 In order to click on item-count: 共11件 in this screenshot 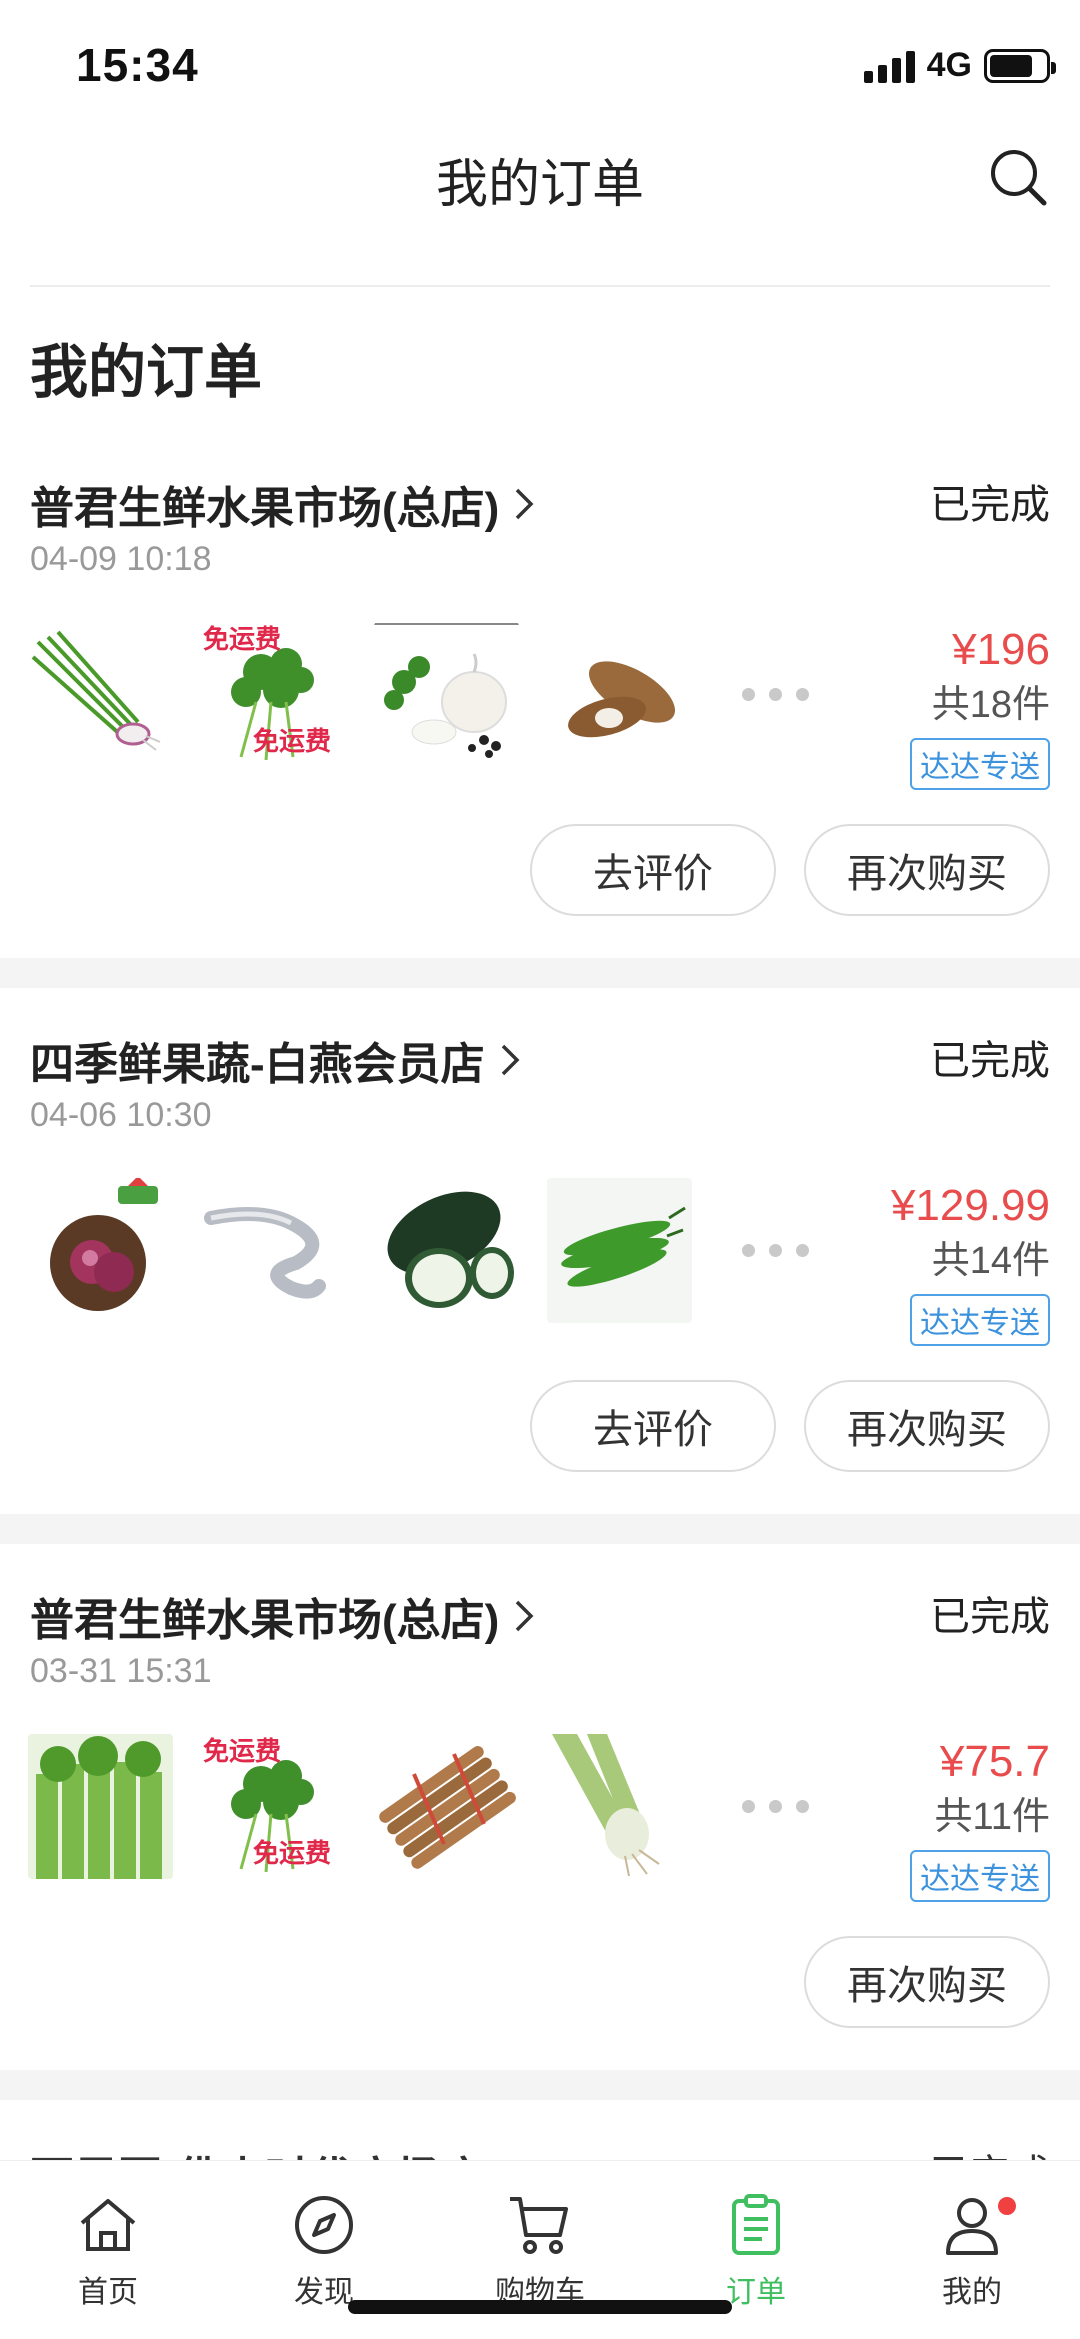, I will do `click(992, 1817)`.